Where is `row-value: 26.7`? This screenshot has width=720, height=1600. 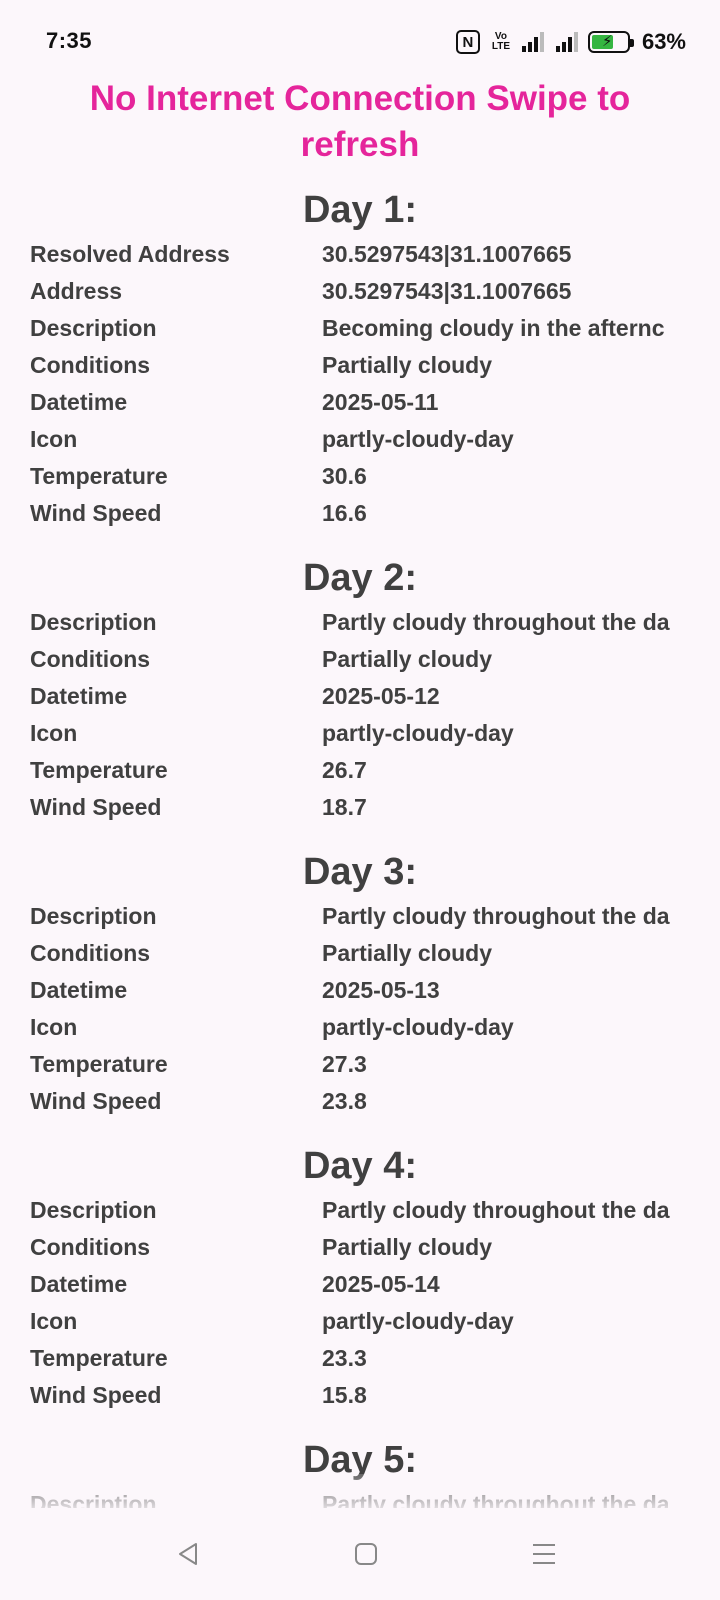 row-value: 26.7 is located at coordinates (344, 770).